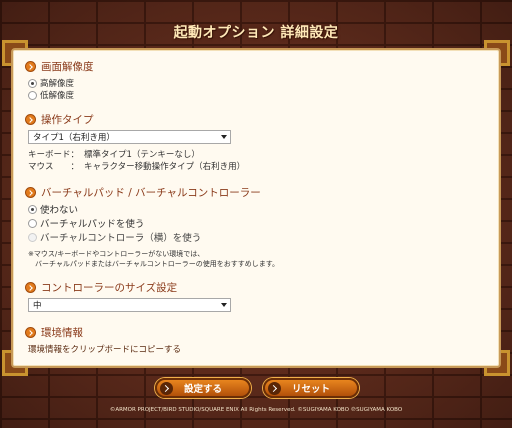  What do you see at coordinates (311, 388) in the screenshot?
I see `reset-button: リセット` at bounding box center [311, 388].